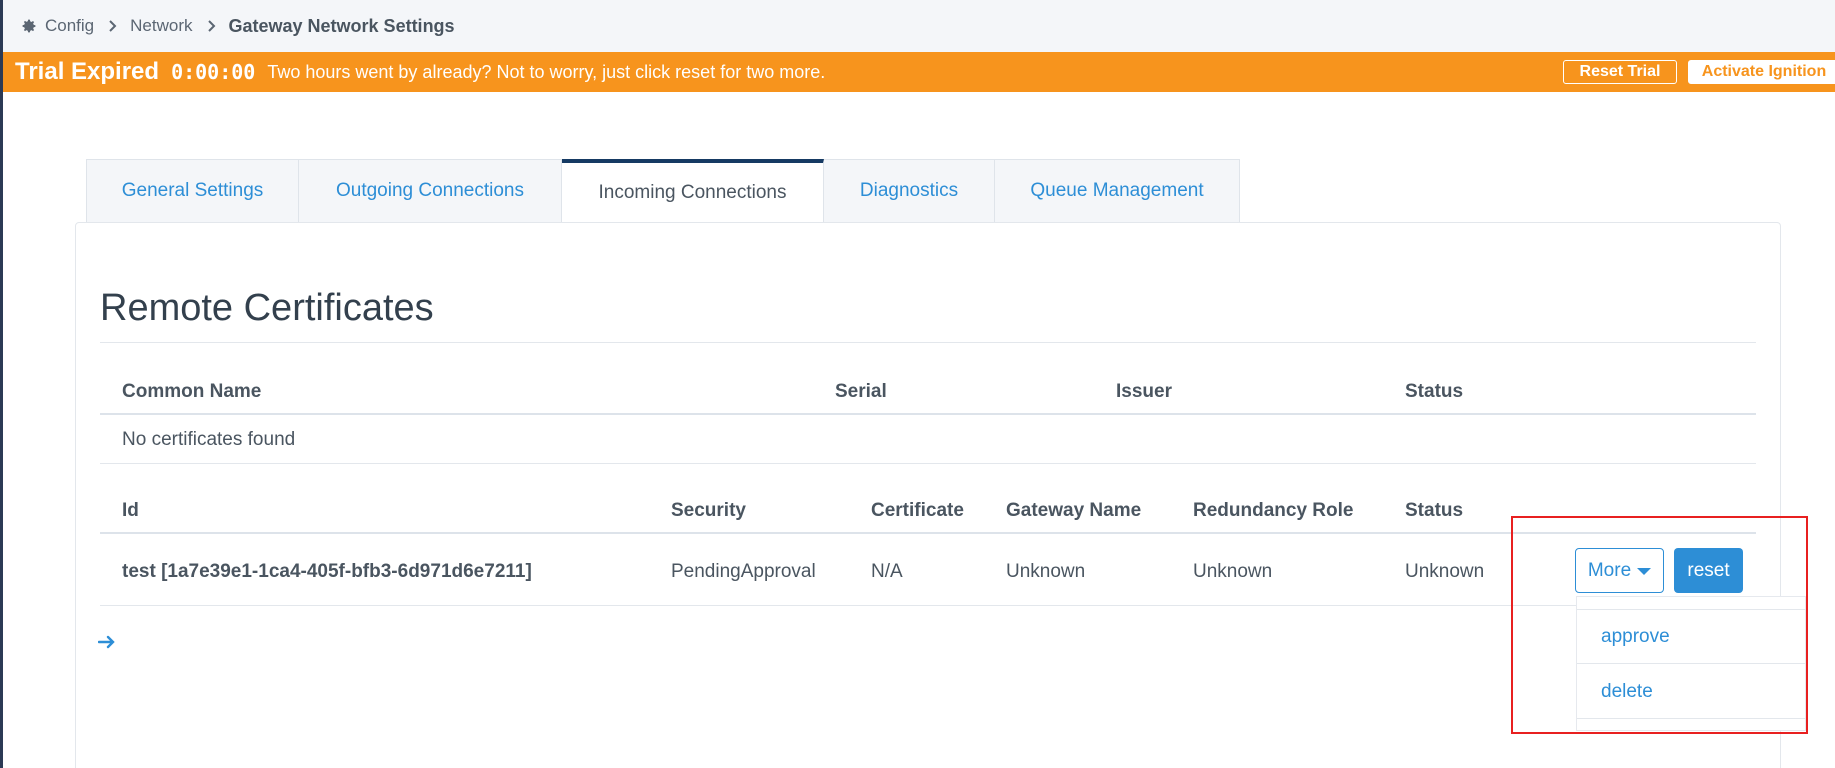  Describe the element at coordinates (928, 342) in the screenshot. I see `divider` at that location.